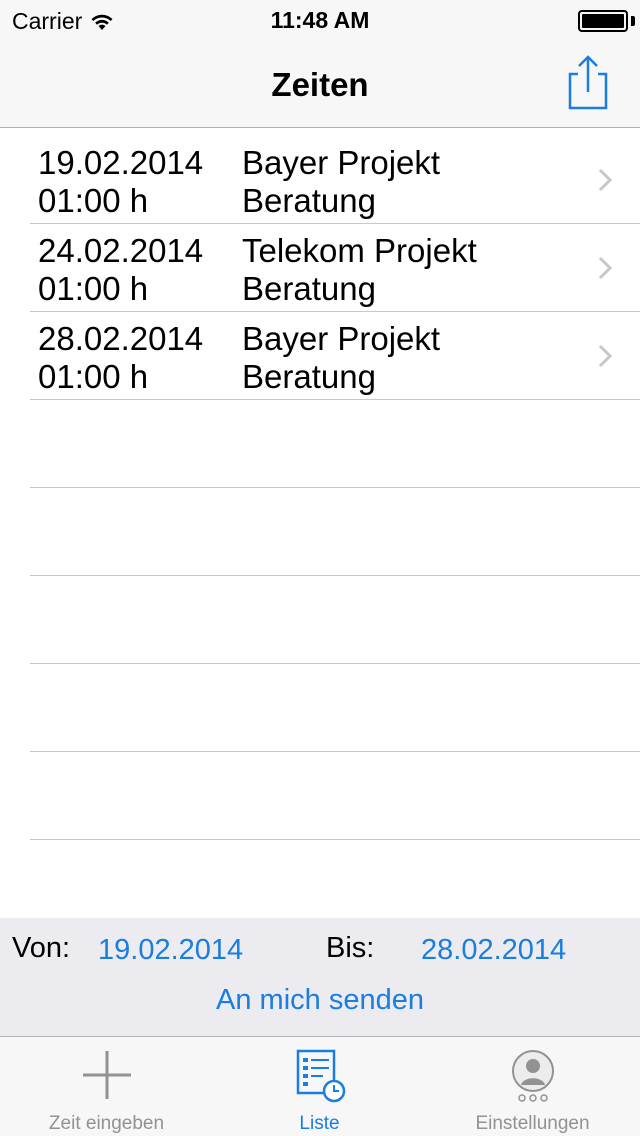 The image size is (640, 1136). I want to click on status-time: 11:48 AM, so click(320, 20).